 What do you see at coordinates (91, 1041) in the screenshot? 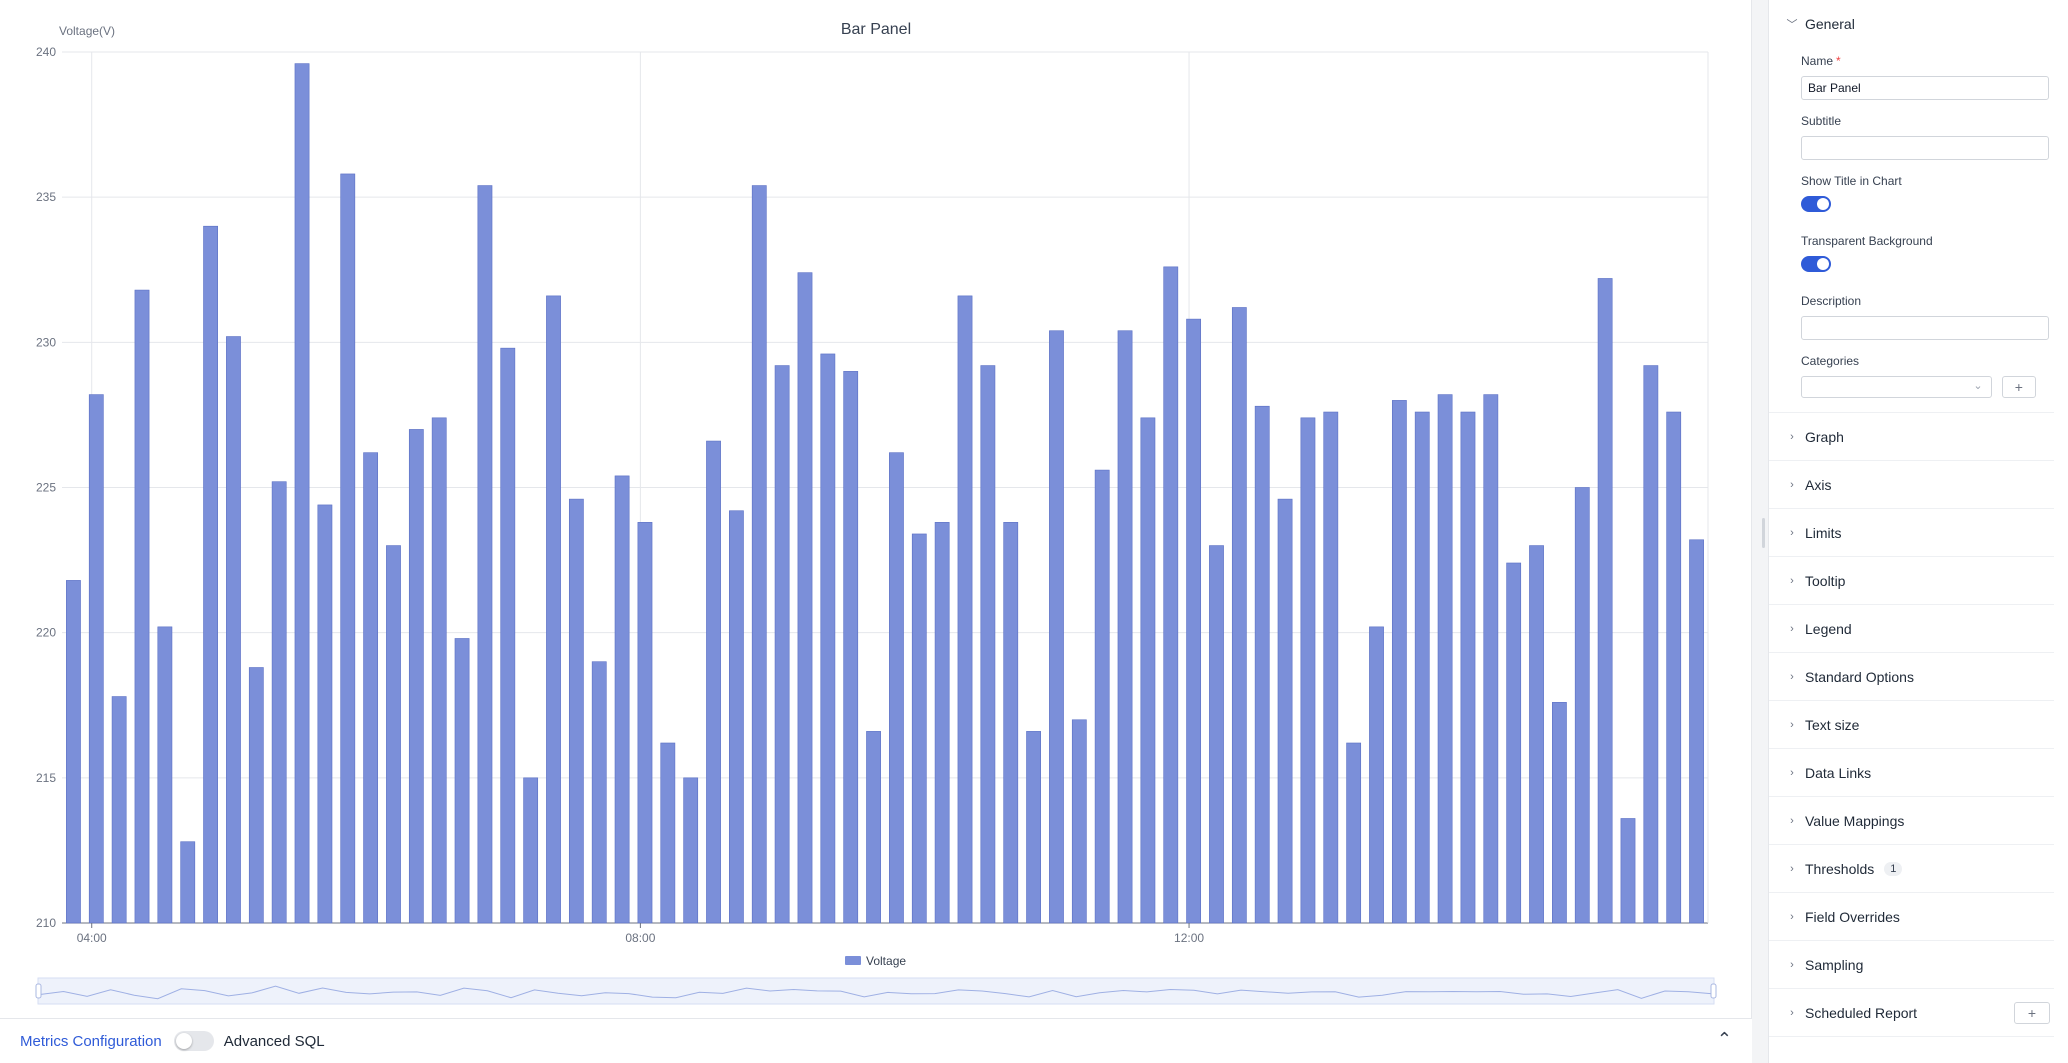
I see `metrics-configuration-tab: Metrics Configuration` at bounding box center [91, 1041].